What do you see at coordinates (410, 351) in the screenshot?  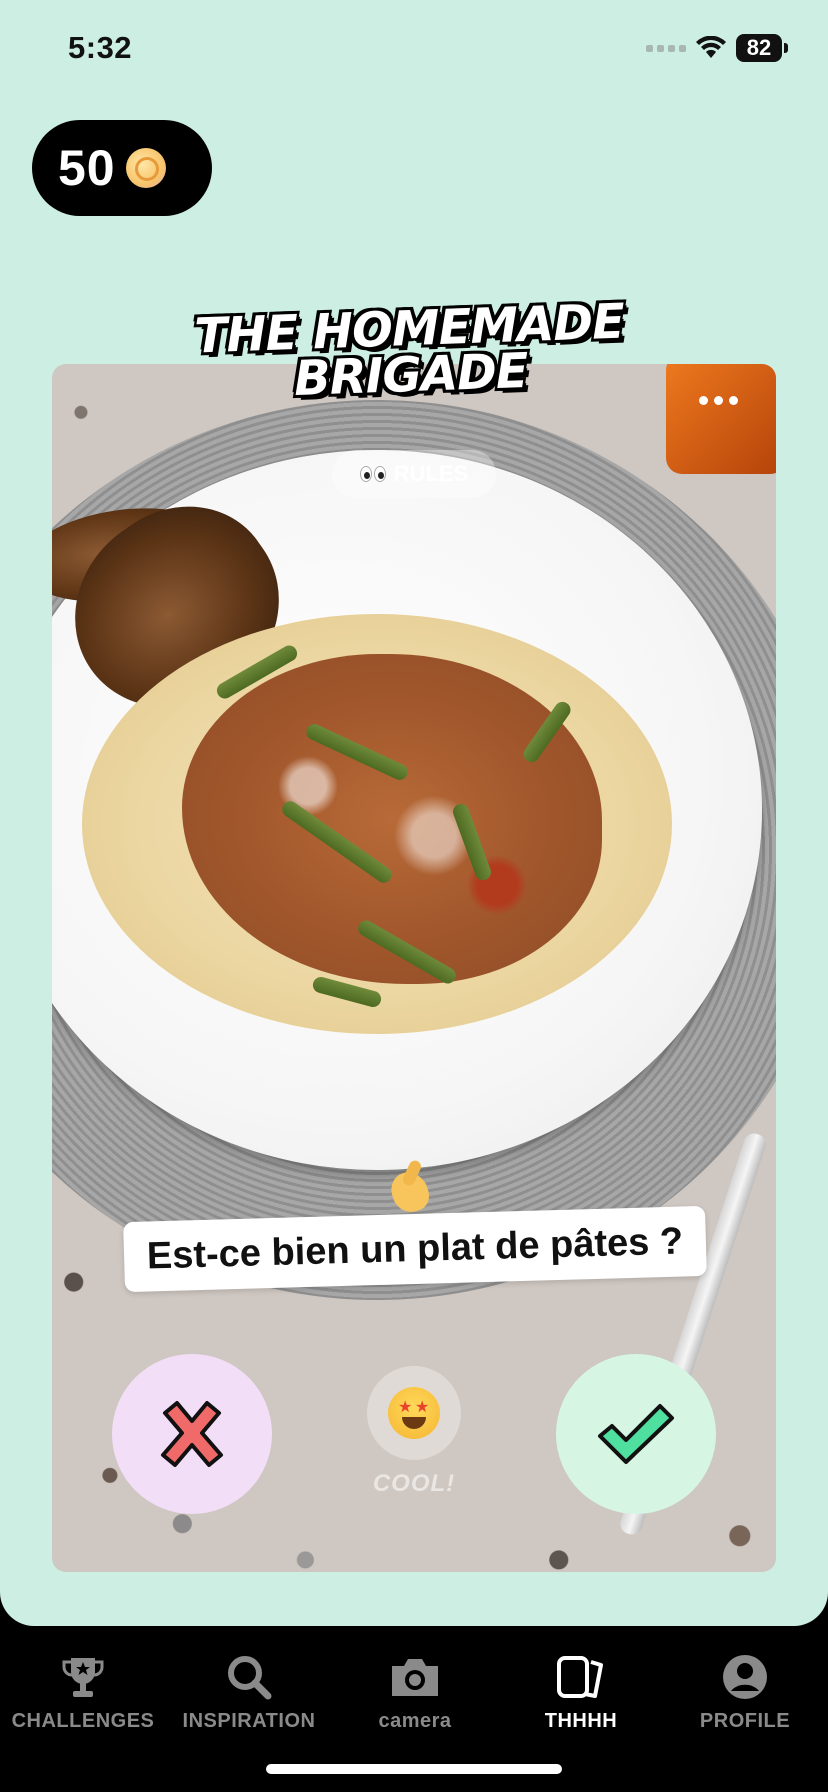 I see `challenge-title: THE HOMEMADE BRIGADE` at bounding box center [410, 351].